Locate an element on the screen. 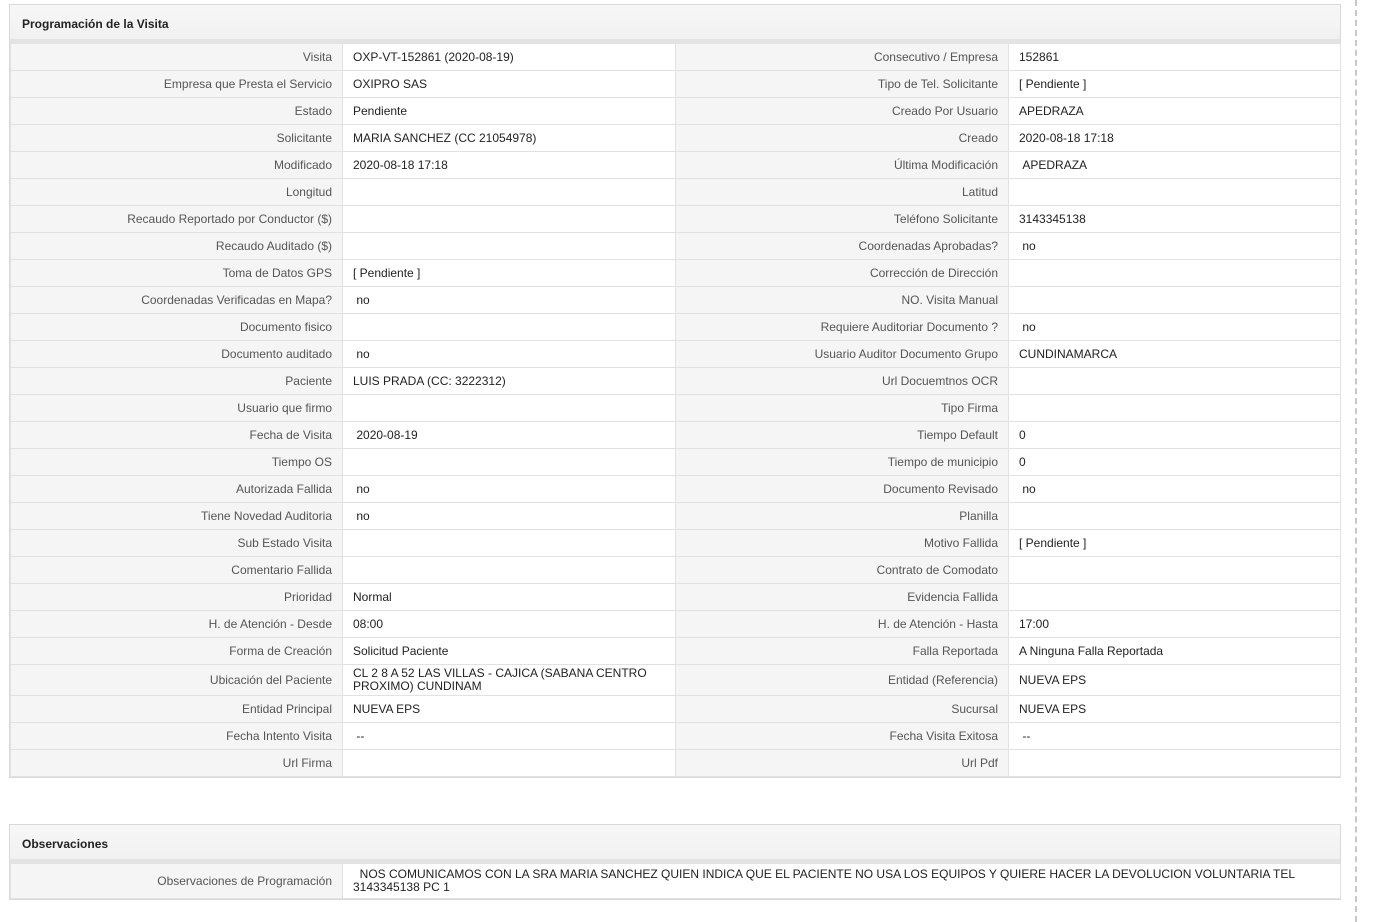 Image resolution: width=1382 pixels, height=922 pixels. field-label: Planilla is located at coordinates (842, 516).